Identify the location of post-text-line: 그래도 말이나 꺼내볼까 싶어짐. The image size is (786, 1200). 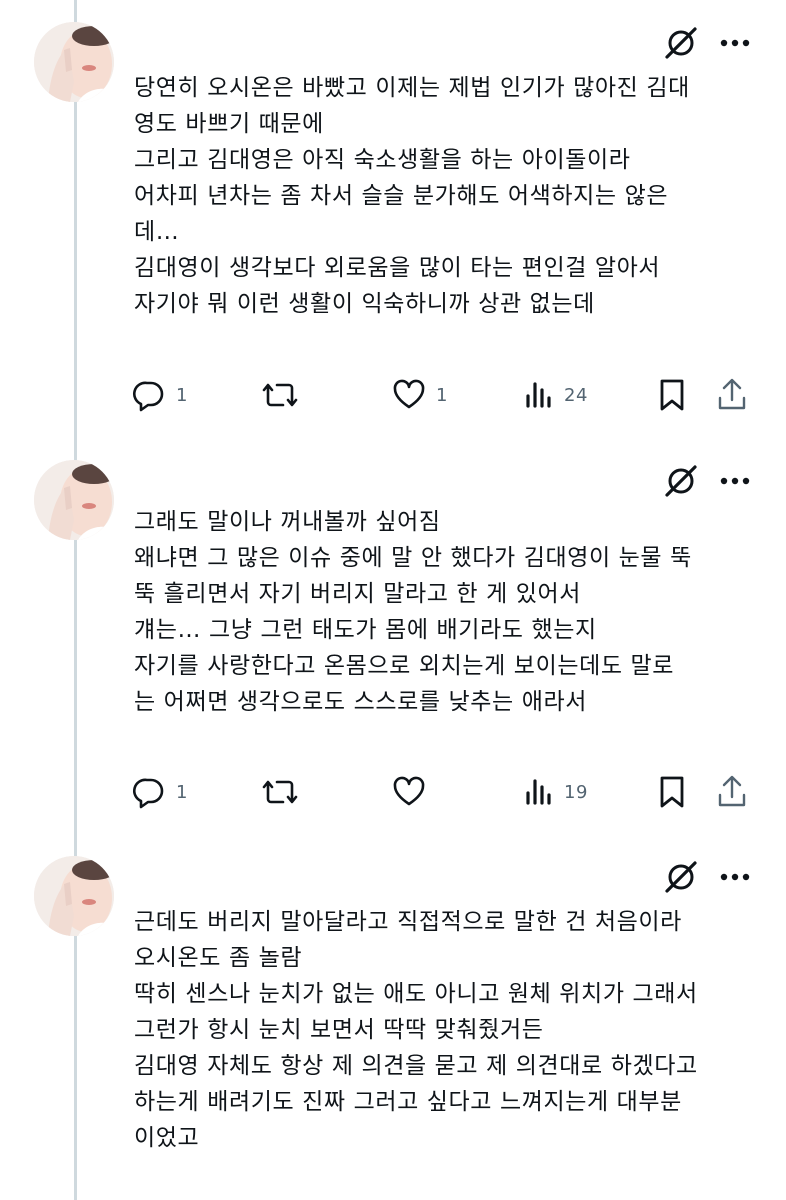
(287, 522).